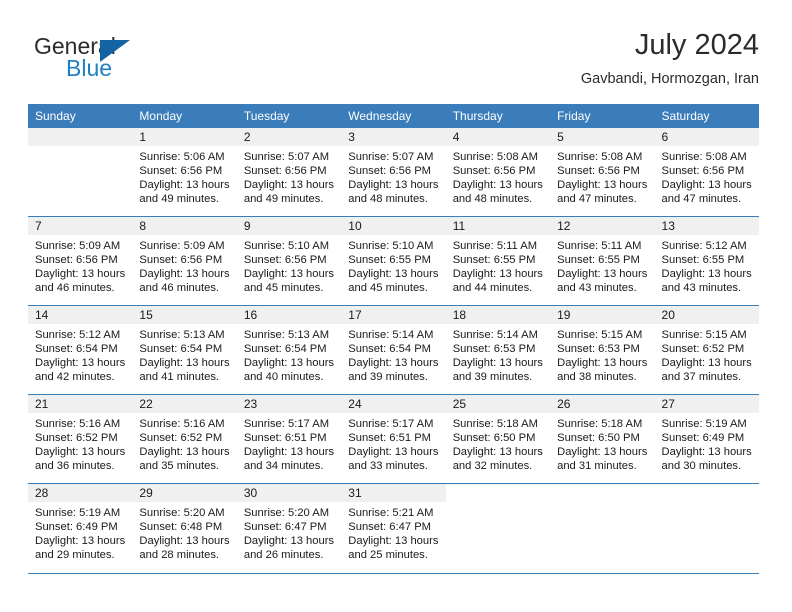 Image resolution: width=792 pixels, height=612 pixels. What do you see at coordinates (182, 157) in the screenshot?
I see `day-sunrise-text: Sunrise: 5:06 AM` at bounding box center [182, 157].